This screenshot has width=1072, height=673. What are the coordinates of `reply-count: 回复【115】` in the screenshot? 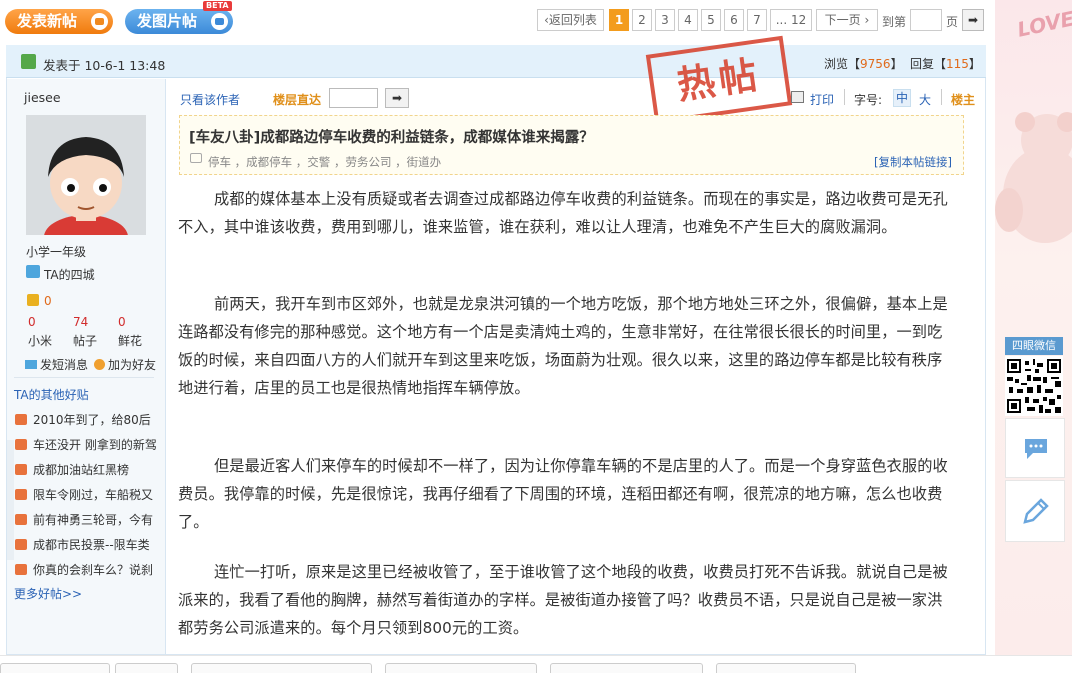 It's located at (945, 63).